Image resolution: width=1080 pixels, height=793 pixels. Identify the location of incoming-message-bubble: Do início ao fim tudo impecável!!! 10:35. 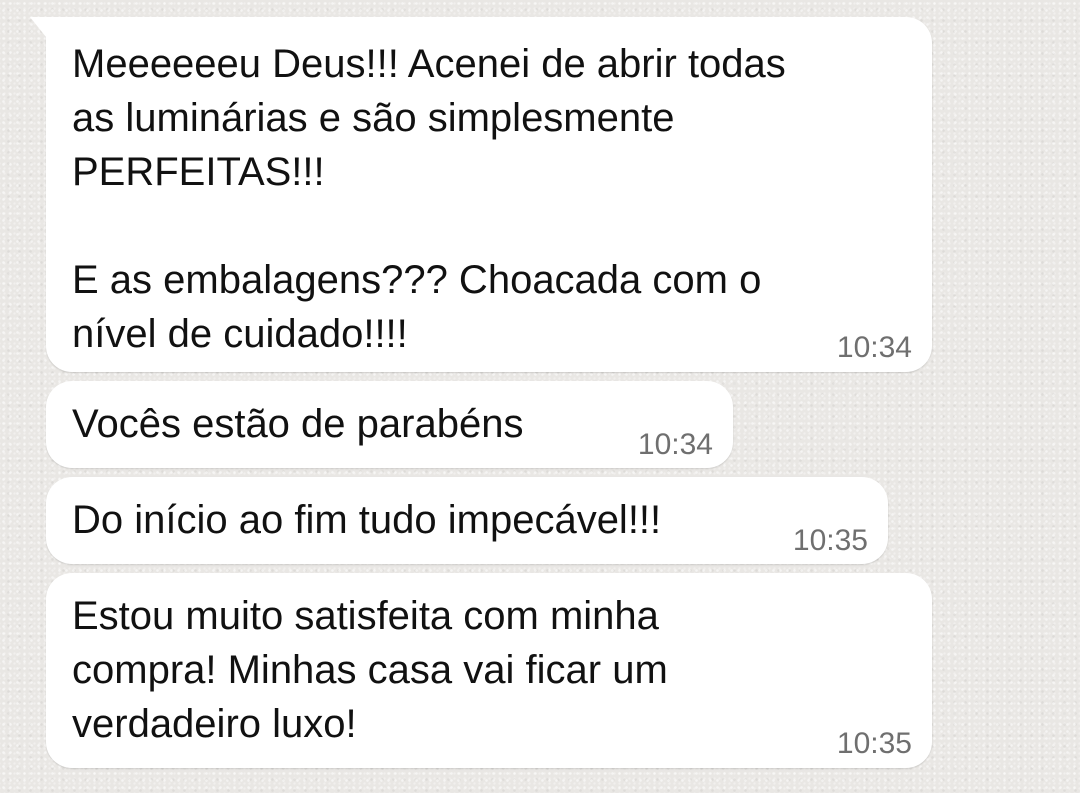
(467, 520).